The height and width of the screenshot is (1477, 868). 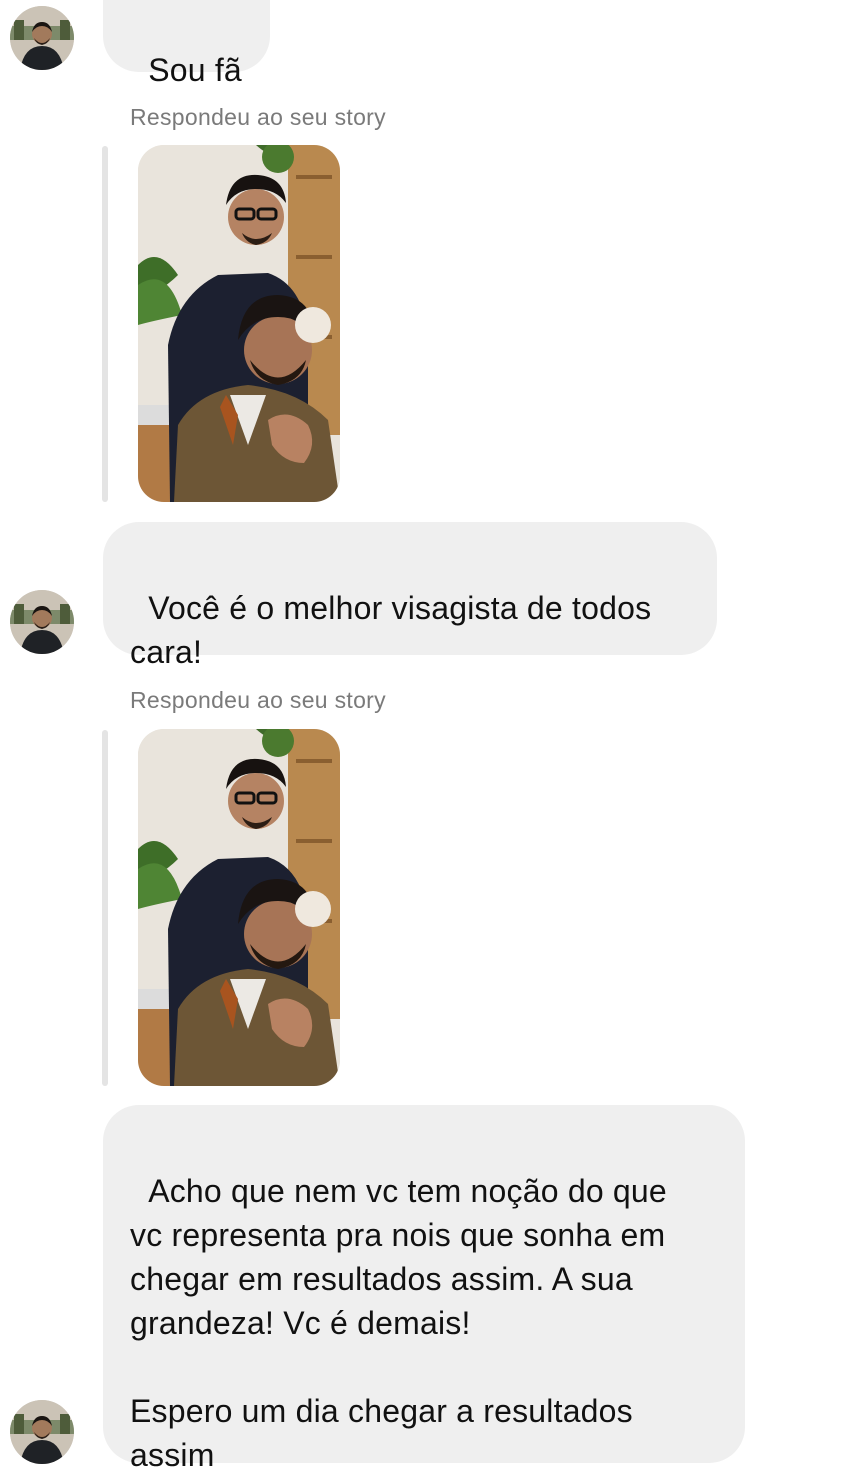 I want to click on message-bubble: Sou fã, so click(x=186, y=44).